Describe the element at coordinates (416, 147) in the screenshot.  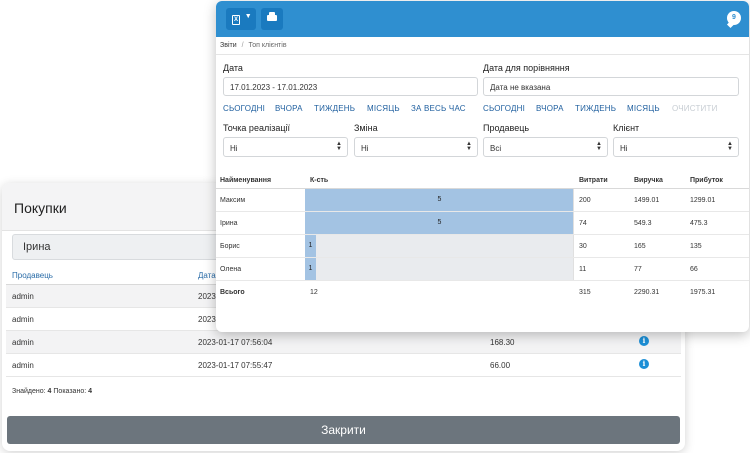
I see `shift-select: Ні ▲ ▼` at that location.